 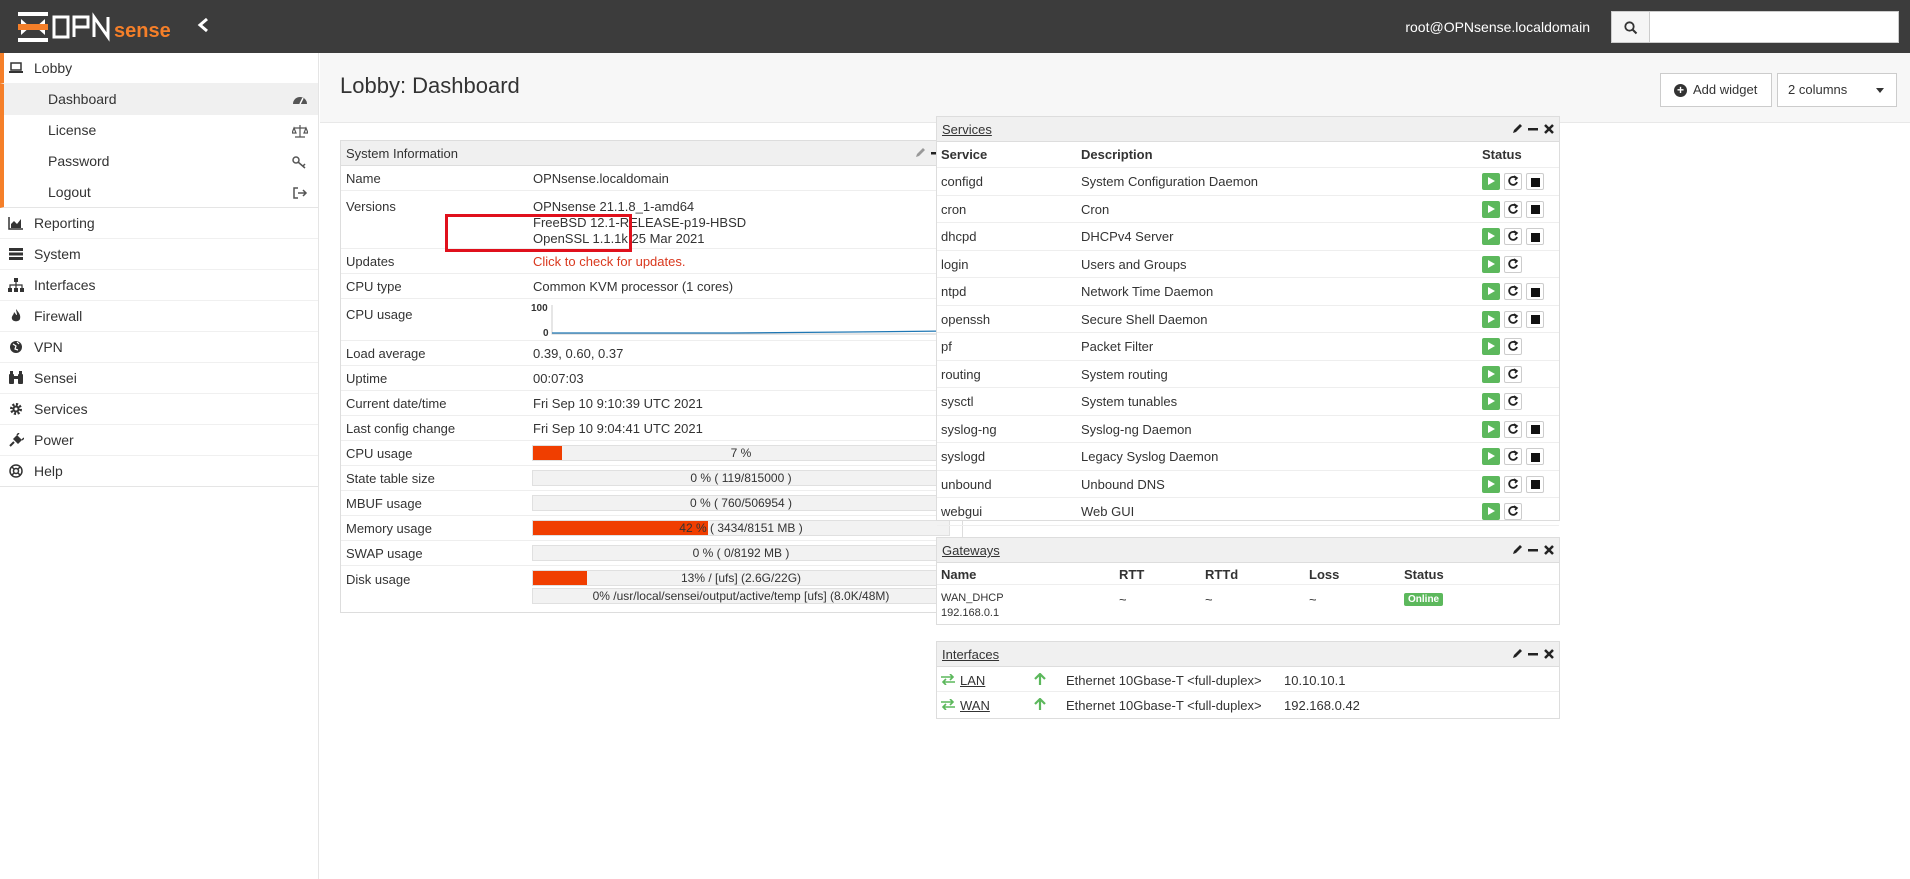 I want to click on interface-link-lan: LAN, so click(x=972, y=680).